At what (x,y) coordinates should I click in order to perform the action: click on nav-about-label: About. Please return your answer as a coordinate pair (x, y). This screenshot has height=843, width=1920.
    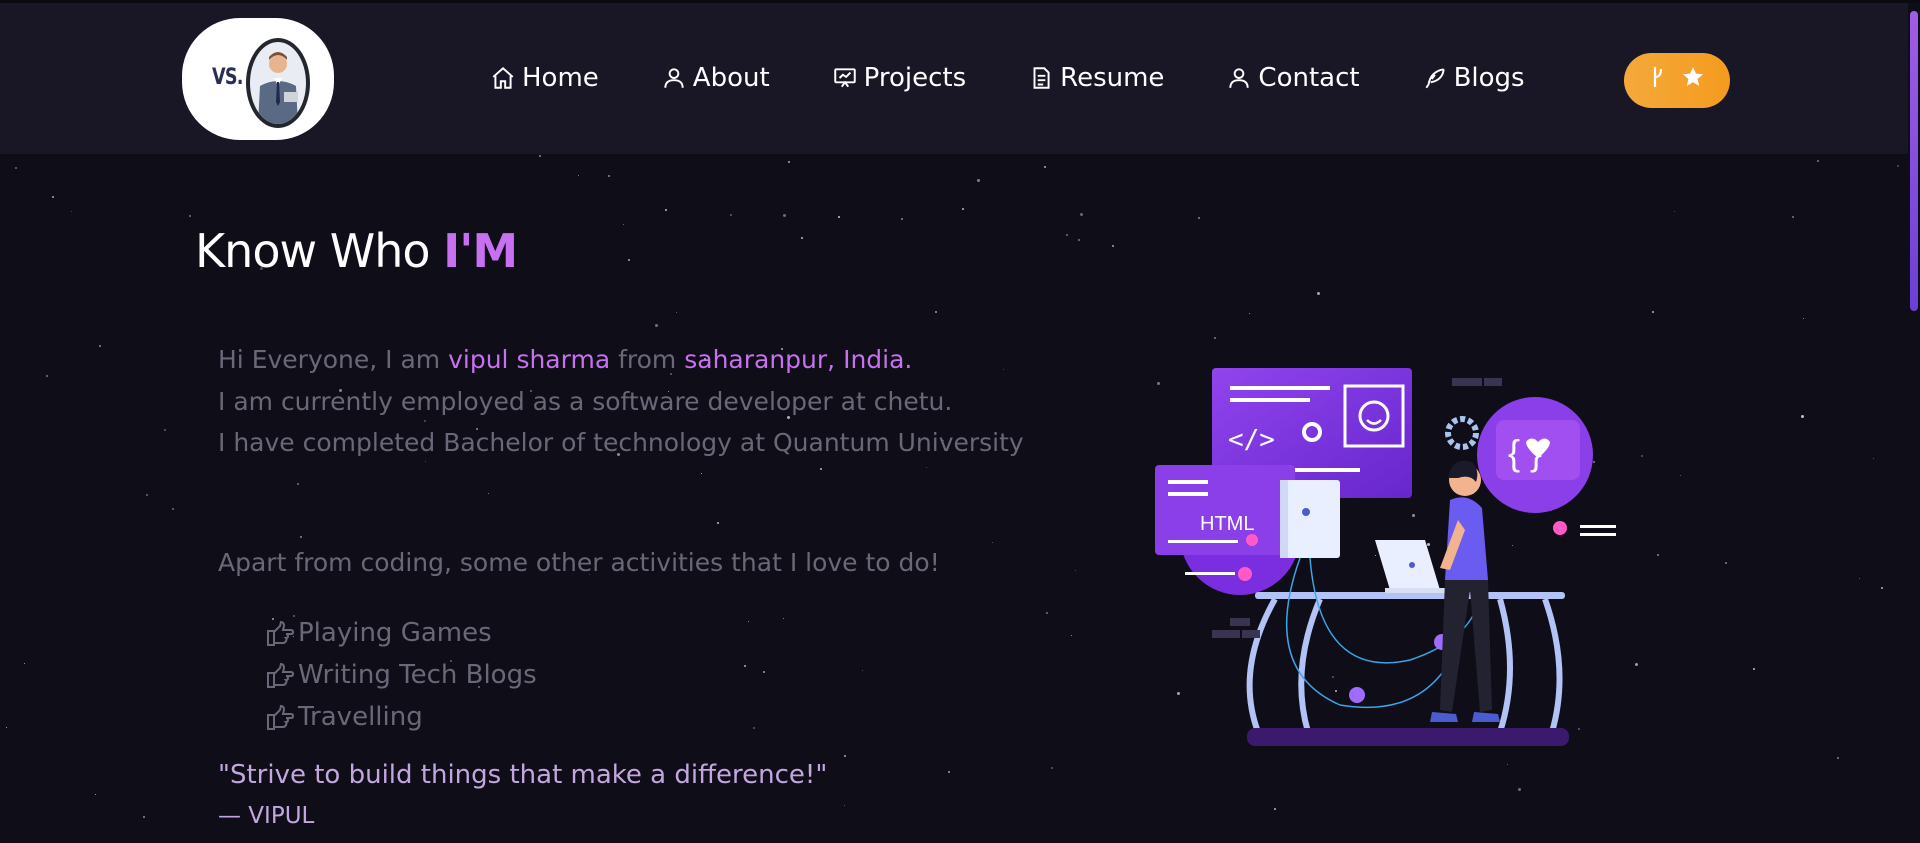
    Looking at the image, I should click on (731, 78).